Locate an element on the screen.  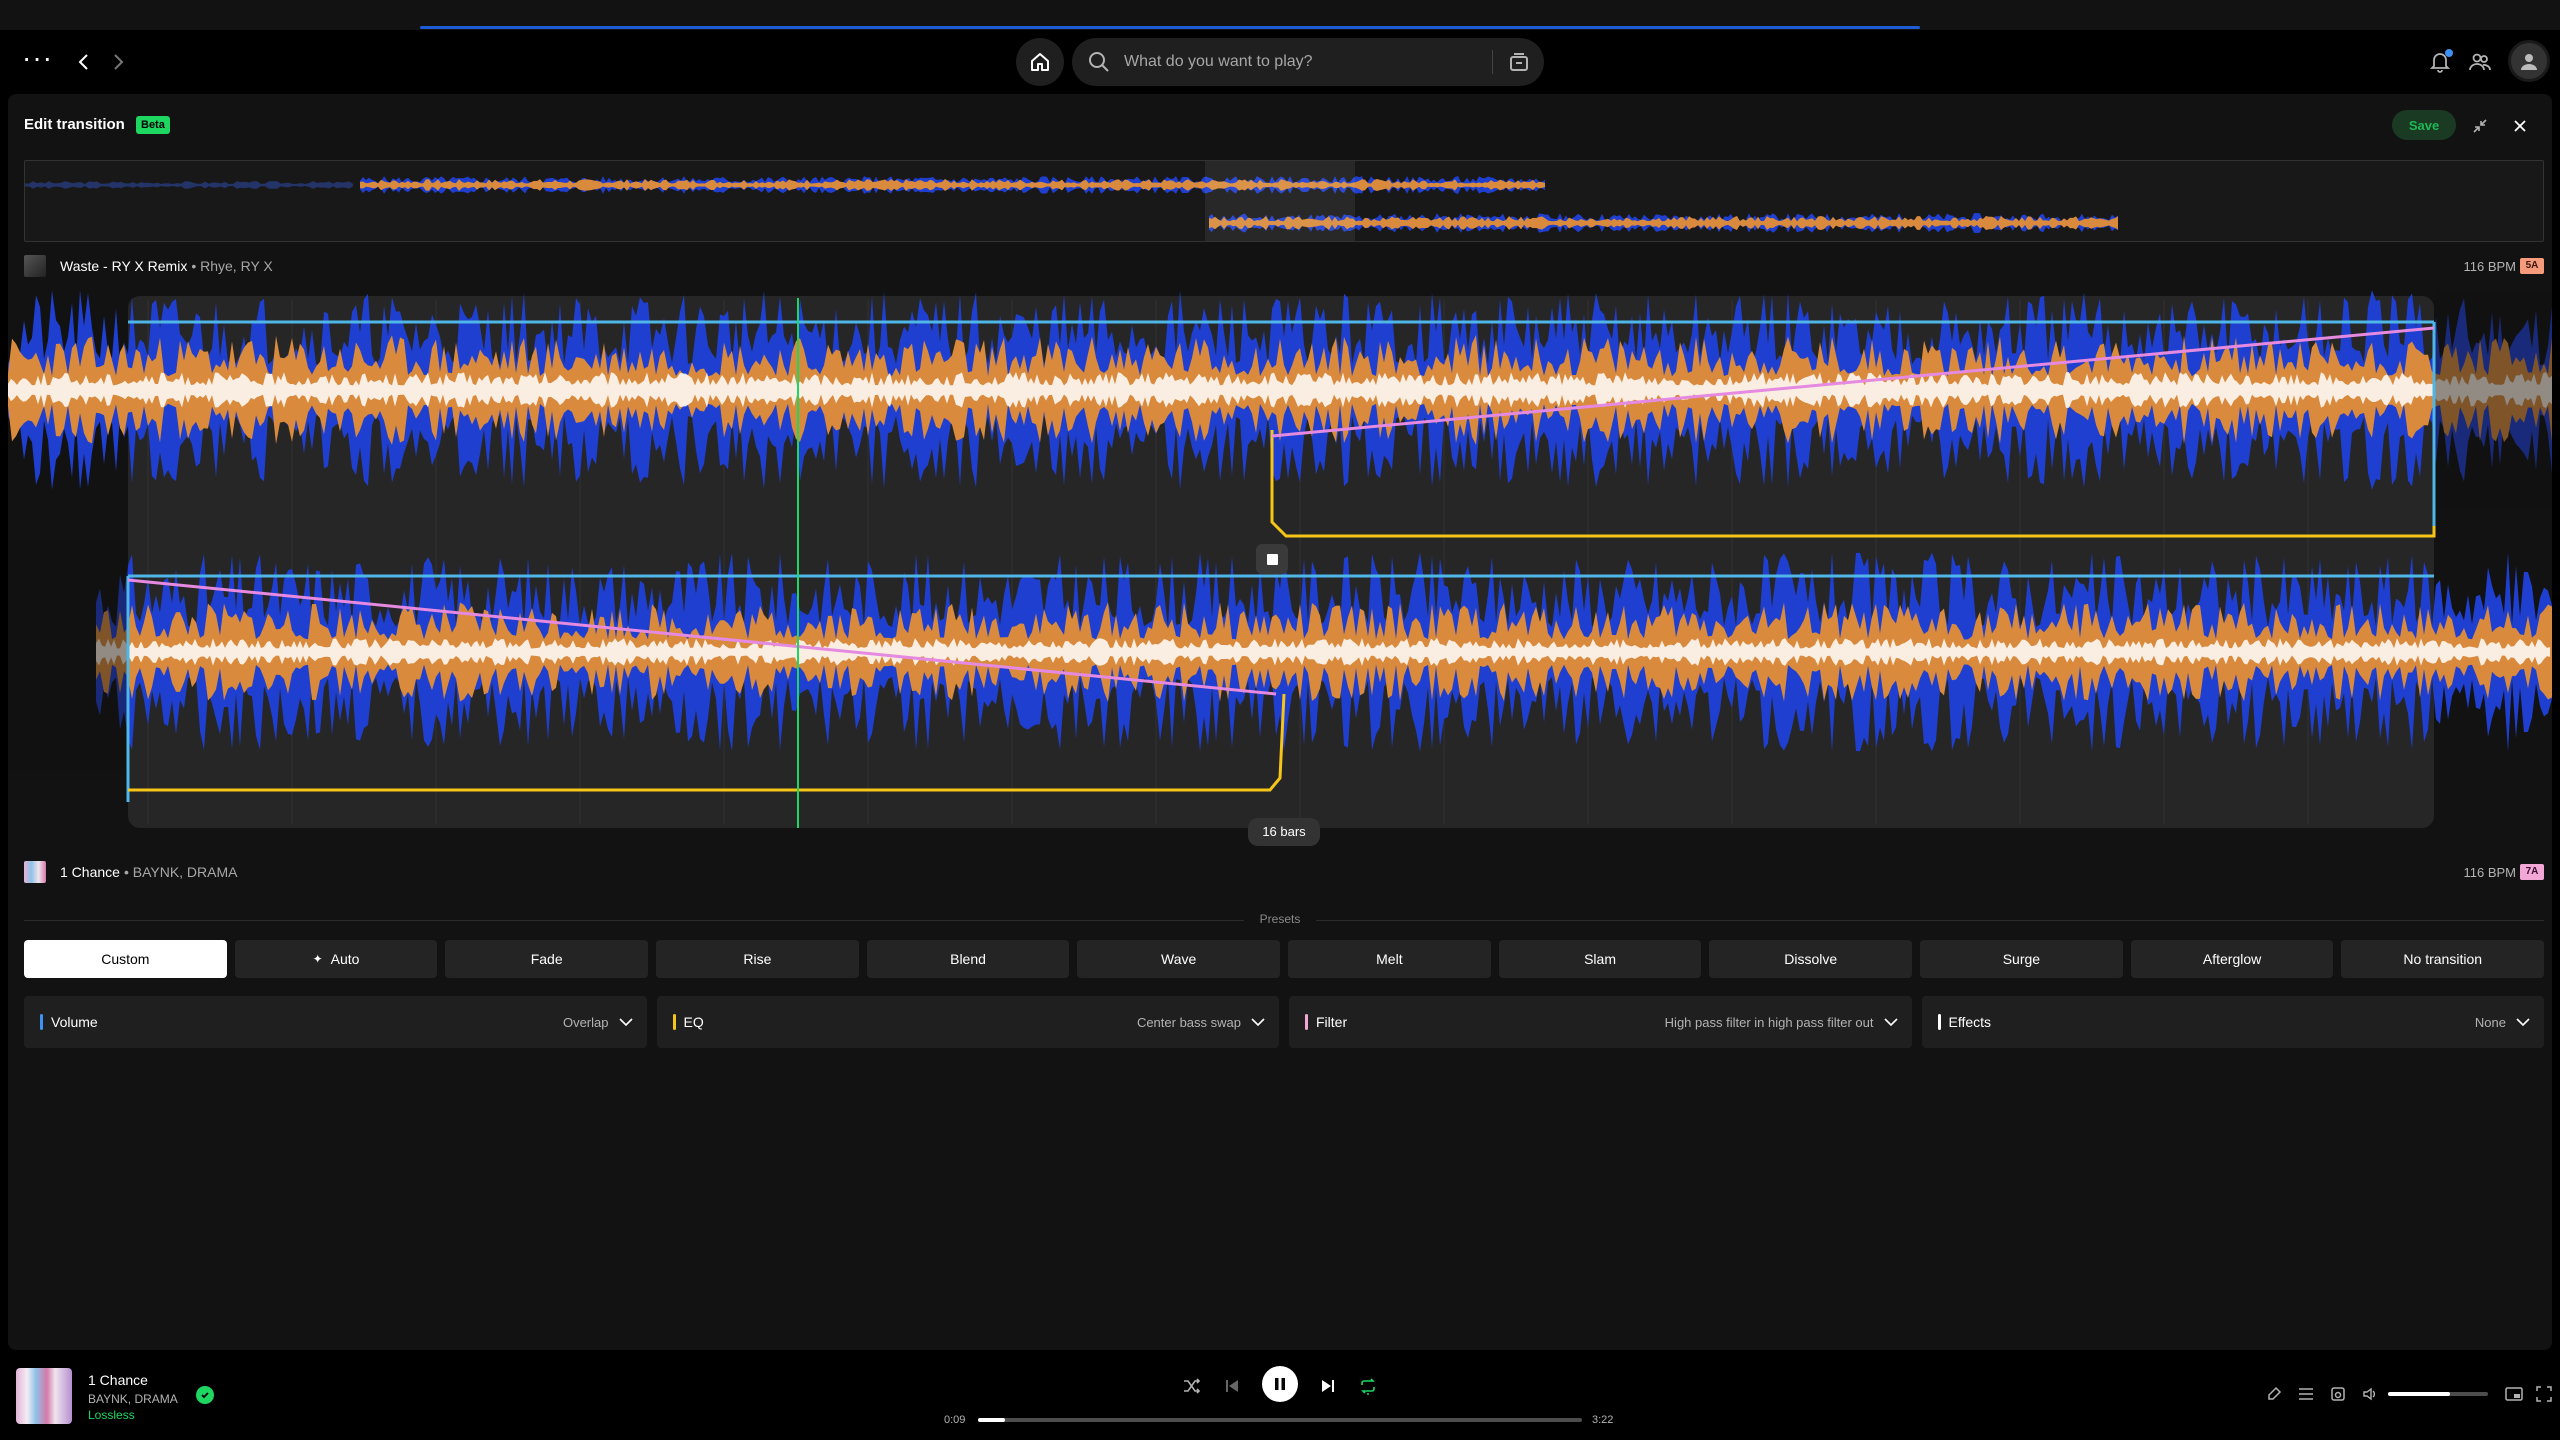
now-playing-title: 1 Chance is located at coordinates (118, 1380).